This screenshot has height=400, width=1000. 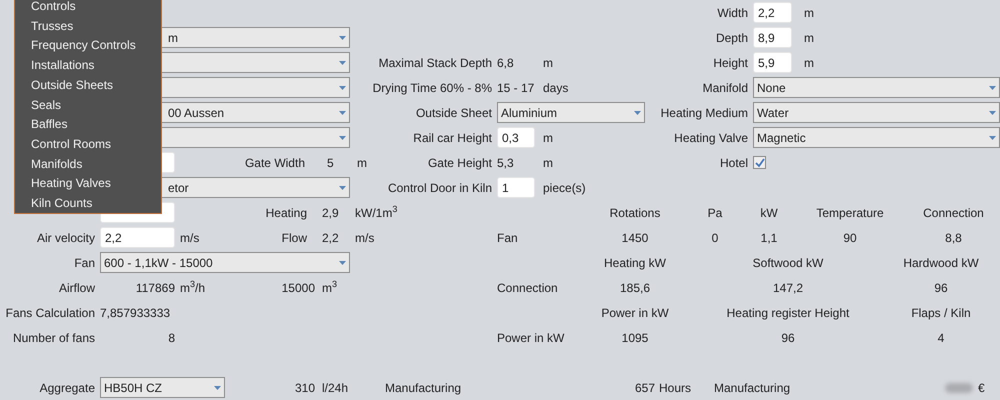 What do you see at coordinates (635, 212) in the screenshot?
I see `column-header: Rotations` at bounding box center [635, 212].